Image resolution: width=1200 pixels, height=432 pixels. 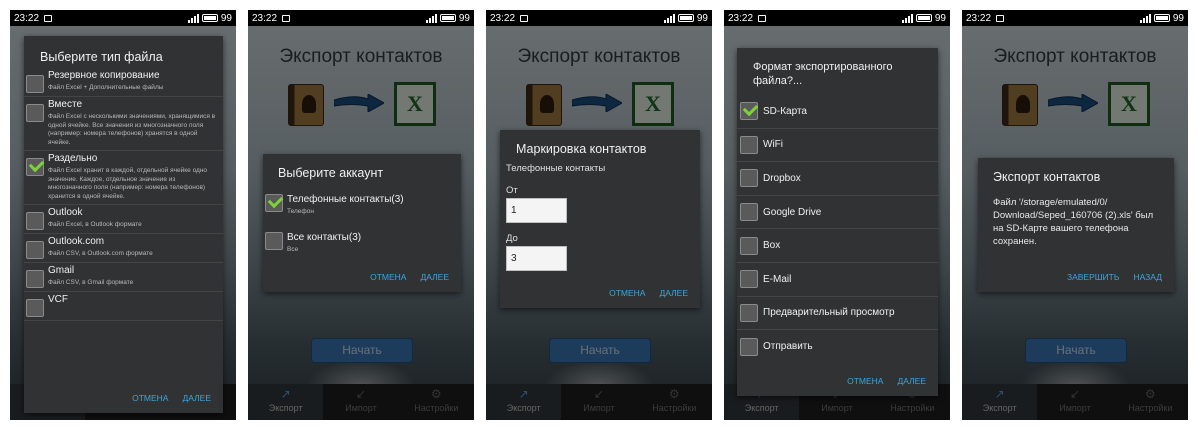 I want to click on account-item-all: Все контакты(3) Все, so click(x=362, y=242).